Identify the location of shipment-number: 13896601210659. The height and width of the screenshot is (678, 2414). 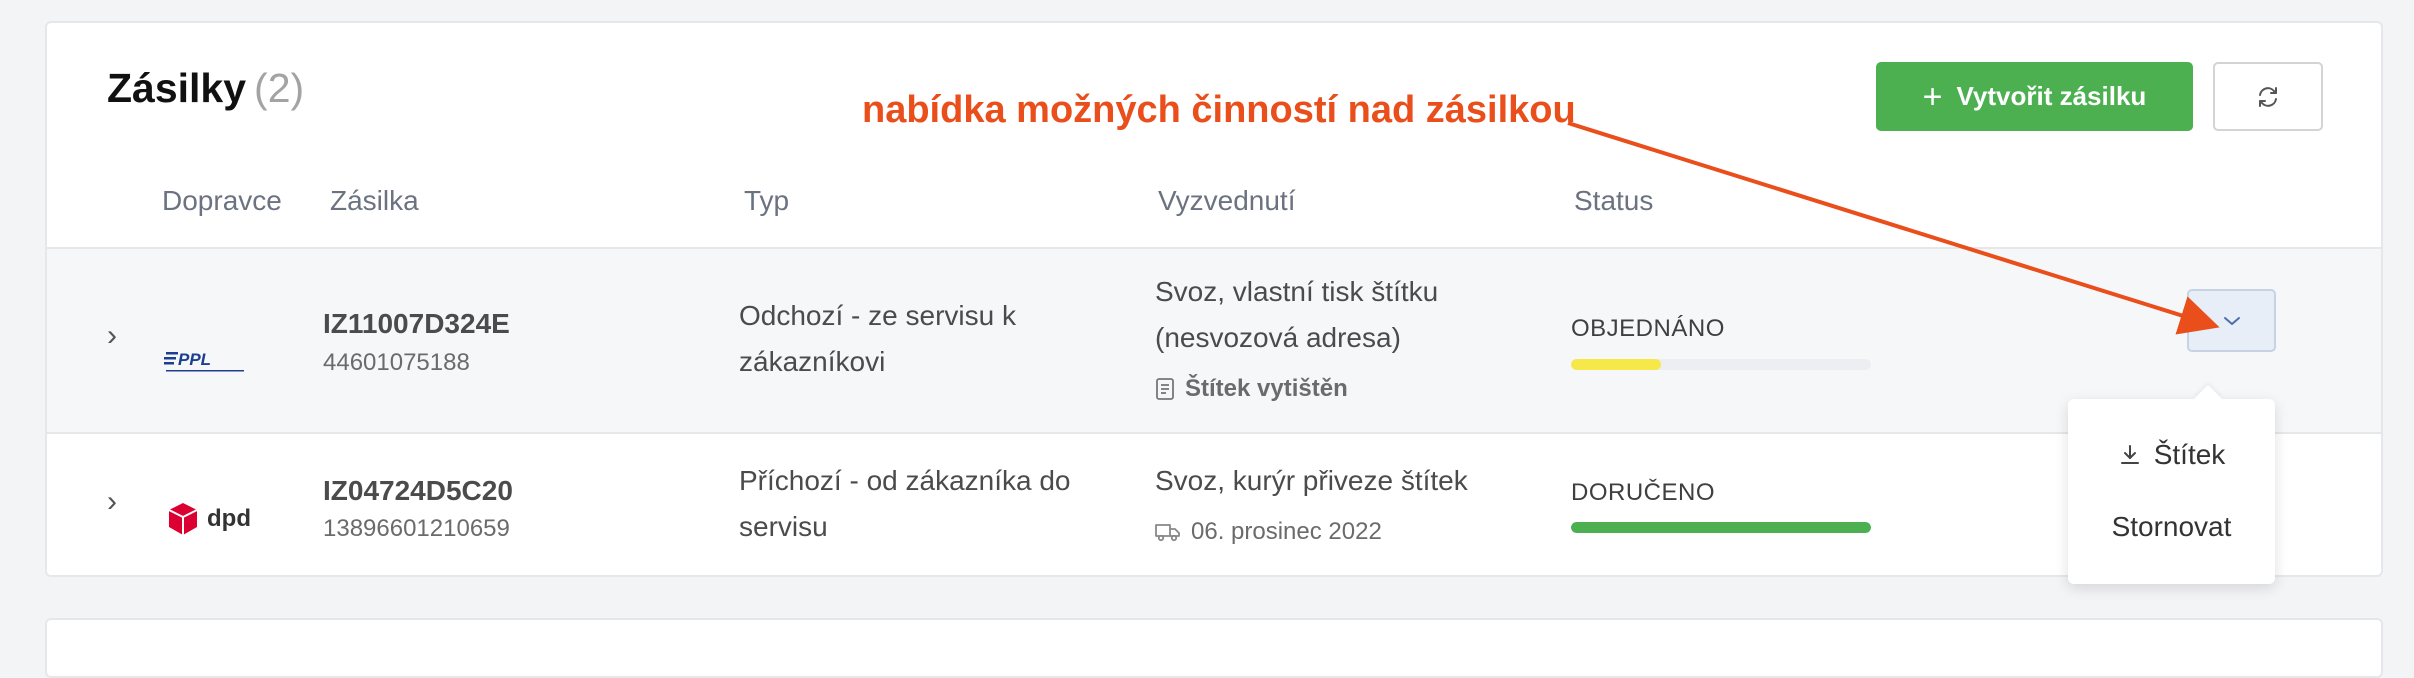
(416, 528).